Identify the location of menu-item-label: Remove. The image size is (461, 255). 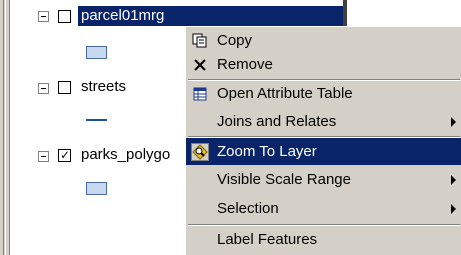
(245, 64).